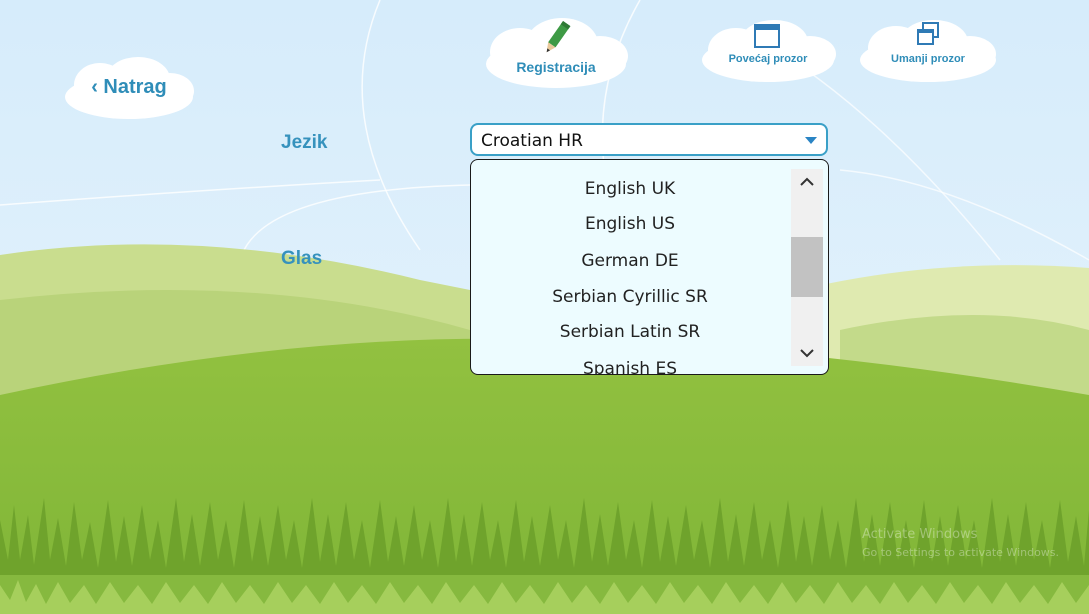 The height and width of the screenshot is (614, 1089). I want to click on chevron-up-icon, so click(807, 182).